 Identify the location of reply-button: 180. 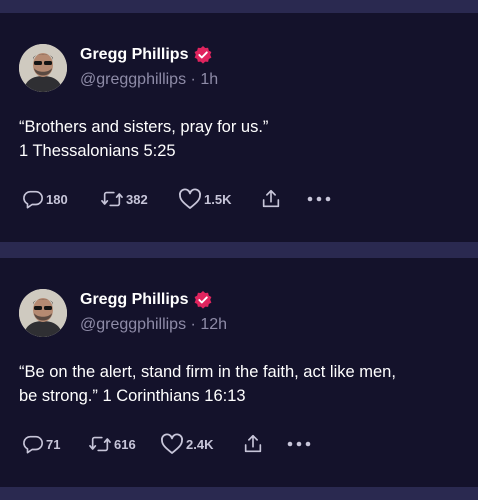
(61, 199).